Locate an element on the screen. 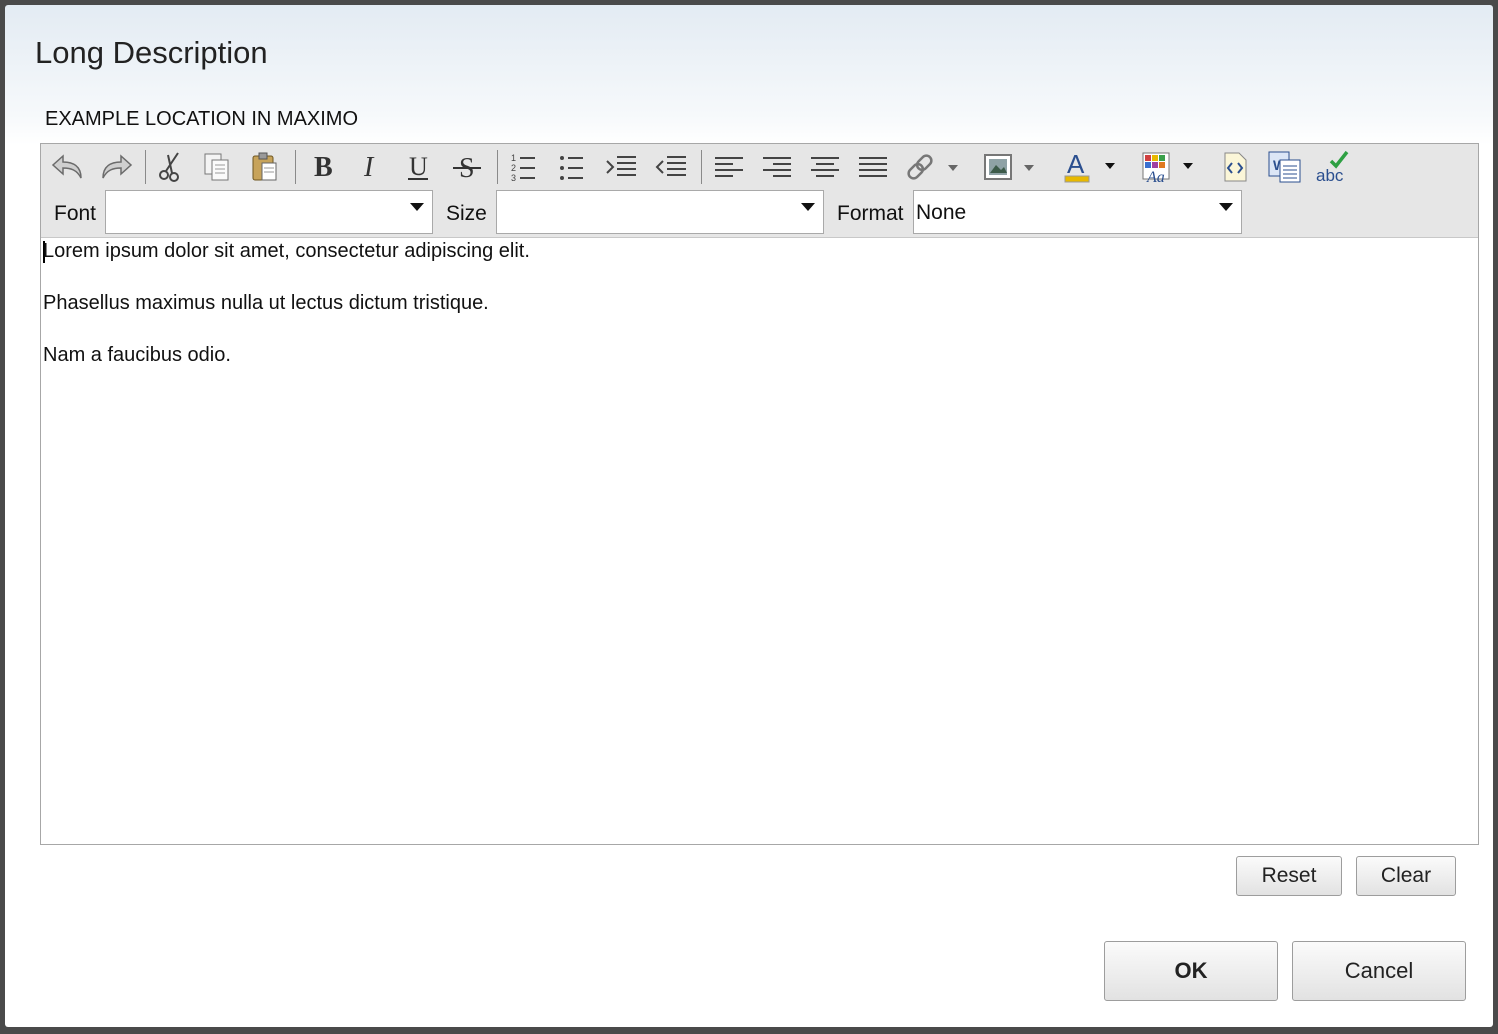  svg-text: U is located at coordinates (418, 166).